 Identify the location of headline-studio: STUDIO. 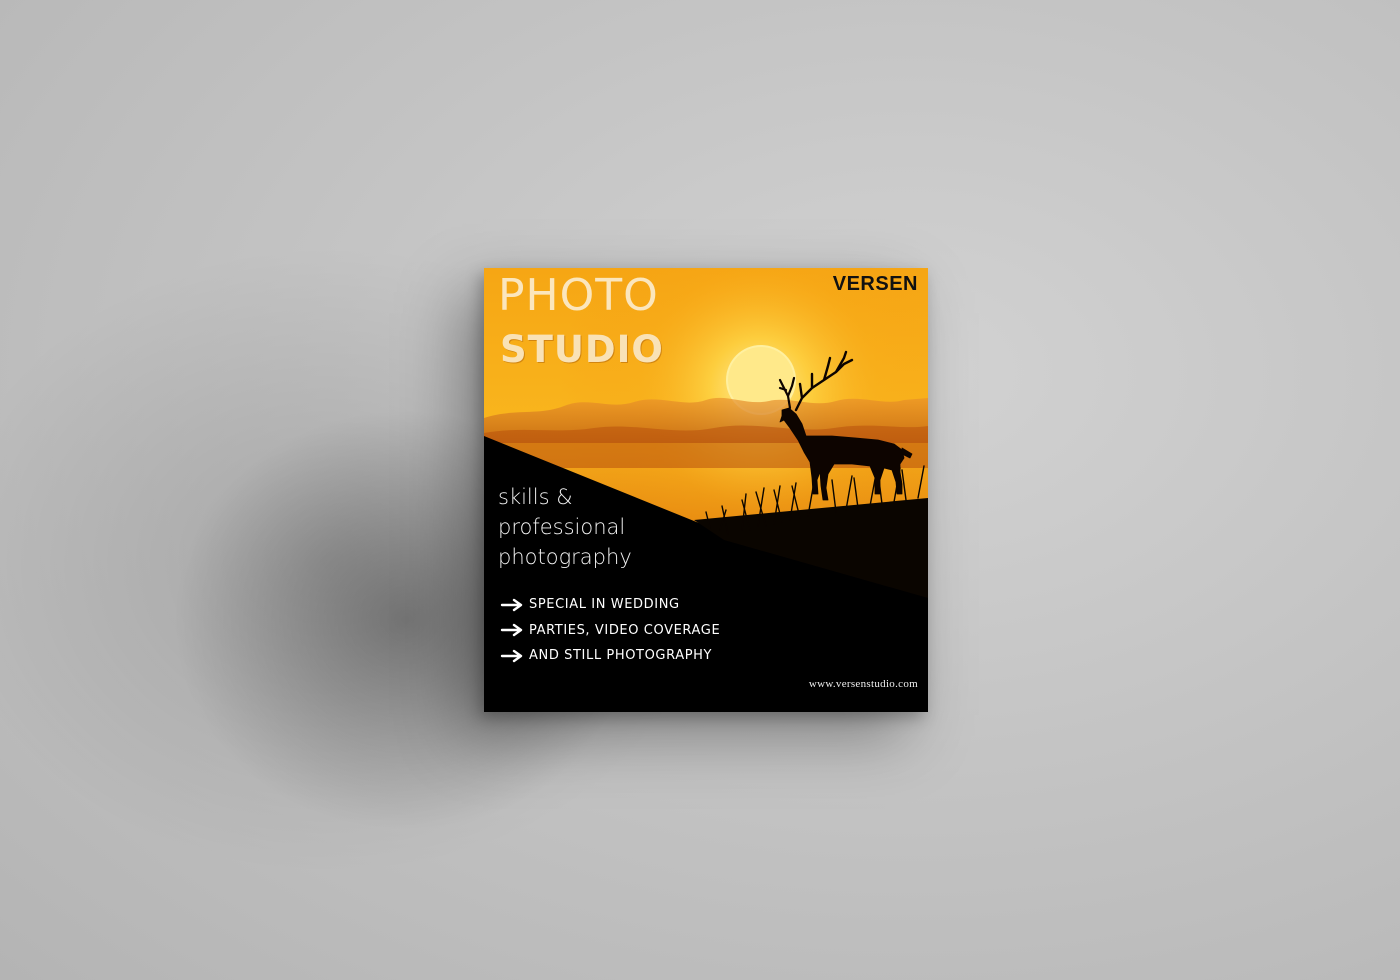
(582, 349).